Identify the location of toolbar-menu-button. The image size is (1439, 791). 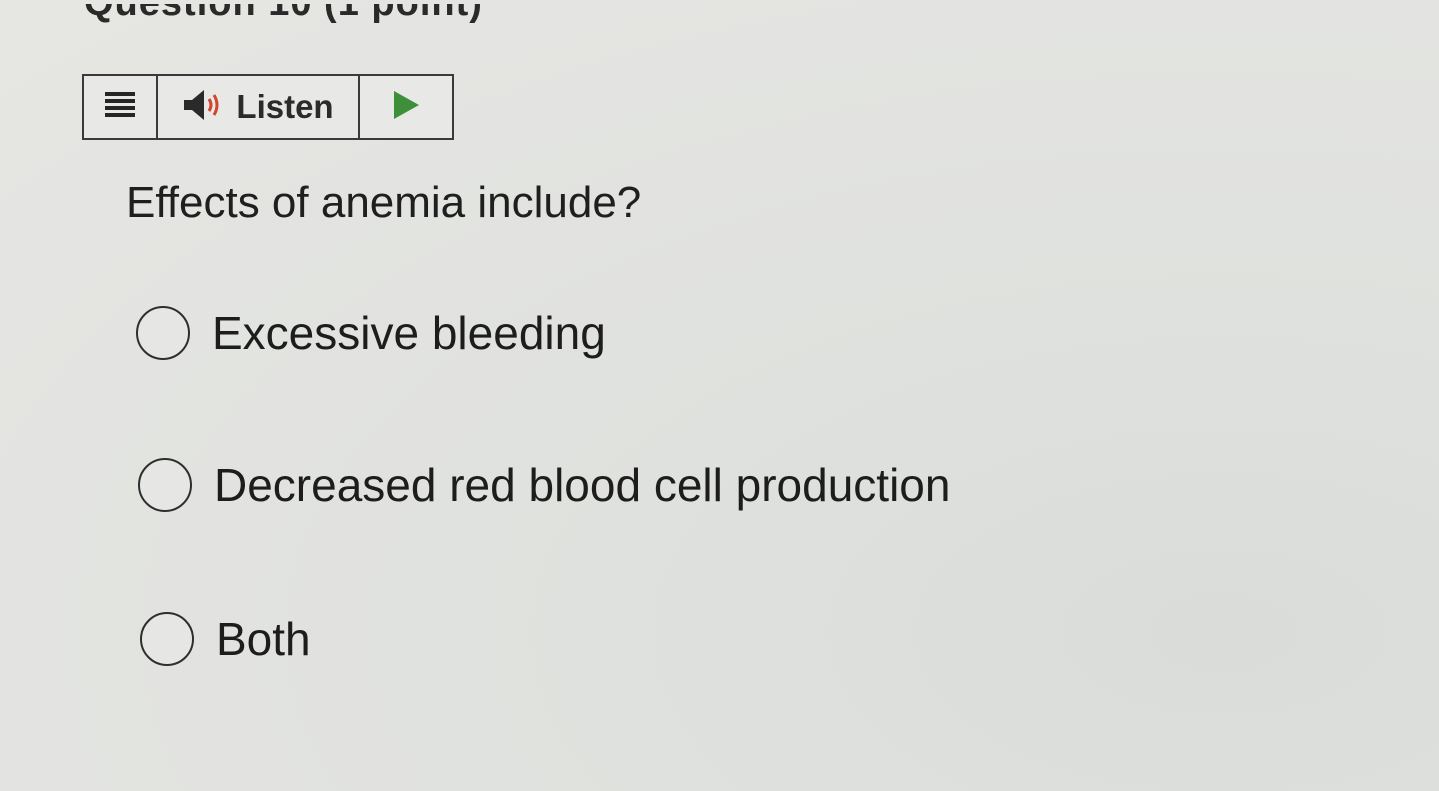
(121, 107).